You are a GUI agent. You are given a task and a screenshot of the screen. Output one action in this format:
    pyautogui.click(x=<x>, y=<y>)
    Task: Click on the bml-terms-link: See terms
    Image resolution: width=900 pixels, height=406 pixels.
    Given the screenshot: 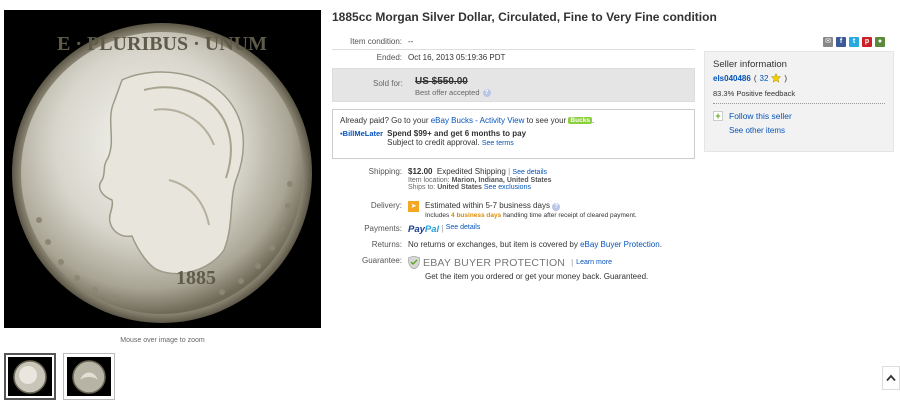 What is the action you would take?
    pyautogui.click(x=498, y=143)
    